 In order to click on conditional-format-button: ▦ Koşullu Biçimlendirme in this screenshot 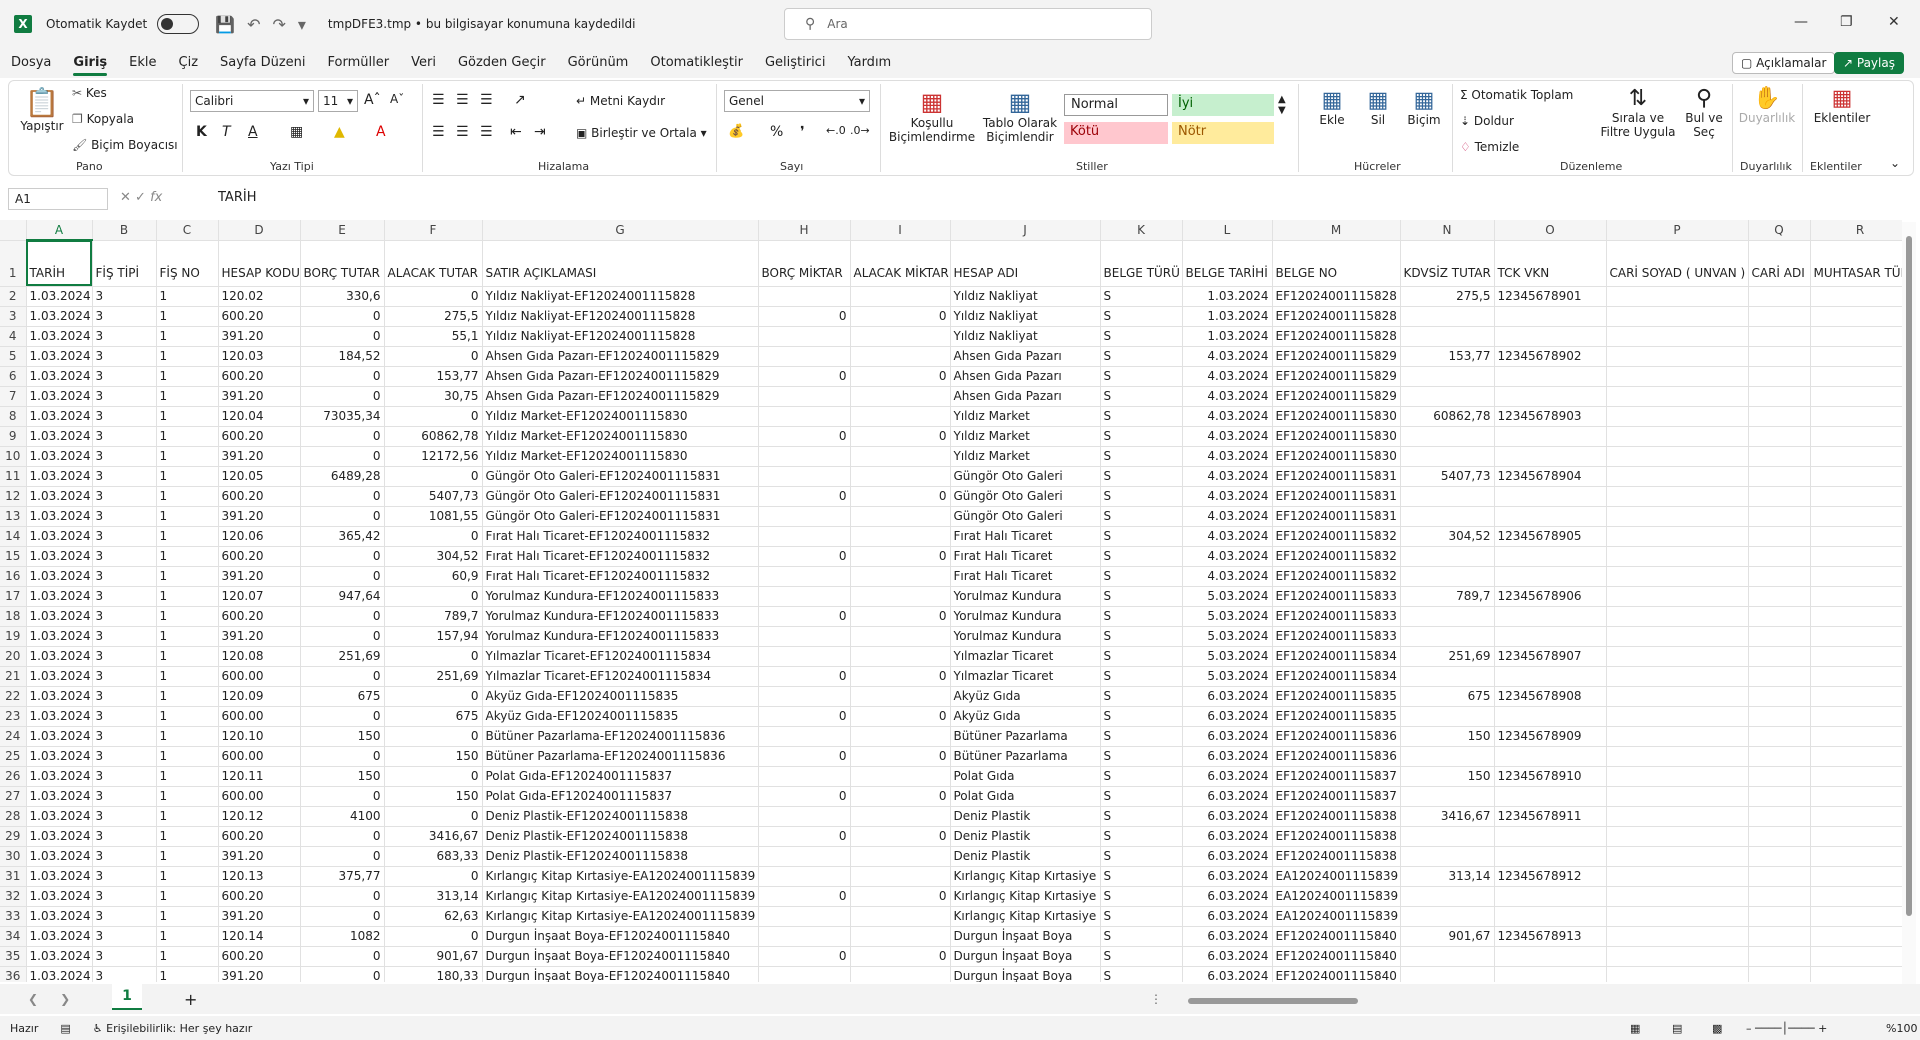, I will do `click(932, 116)`.